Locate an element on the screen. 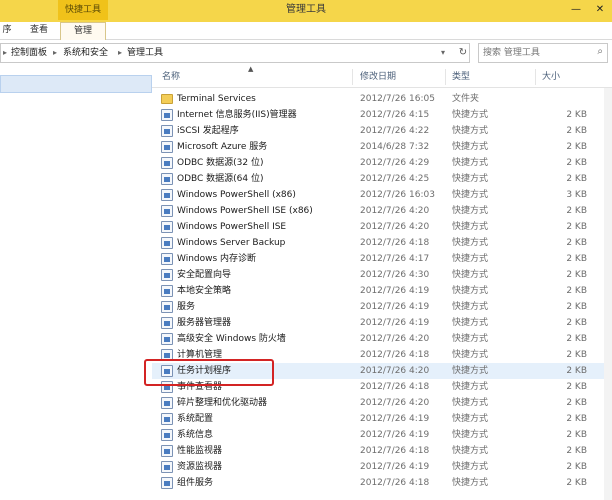 The height and width of the screenshot is (500, 612). search-input is located at coordinates (536, 53).